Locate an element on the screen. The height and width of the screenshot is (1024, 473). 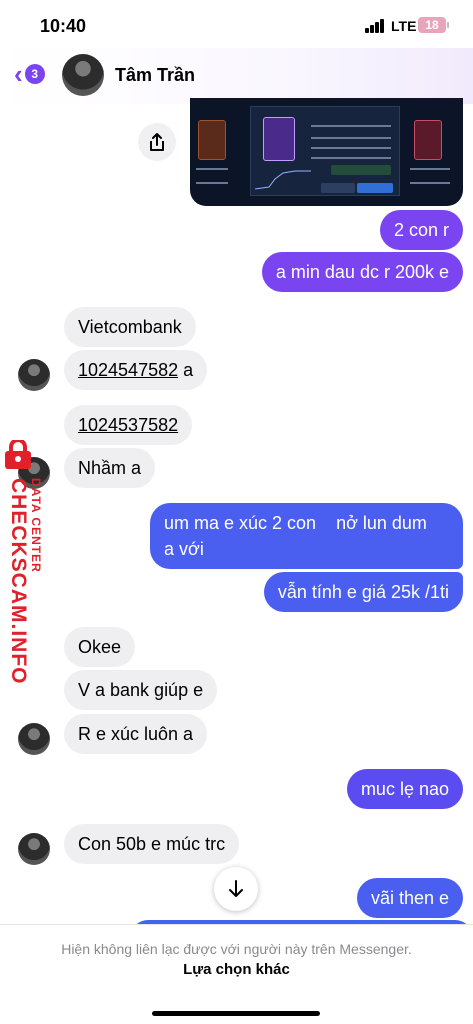
image-card-left is located at coordinates (212, 140).